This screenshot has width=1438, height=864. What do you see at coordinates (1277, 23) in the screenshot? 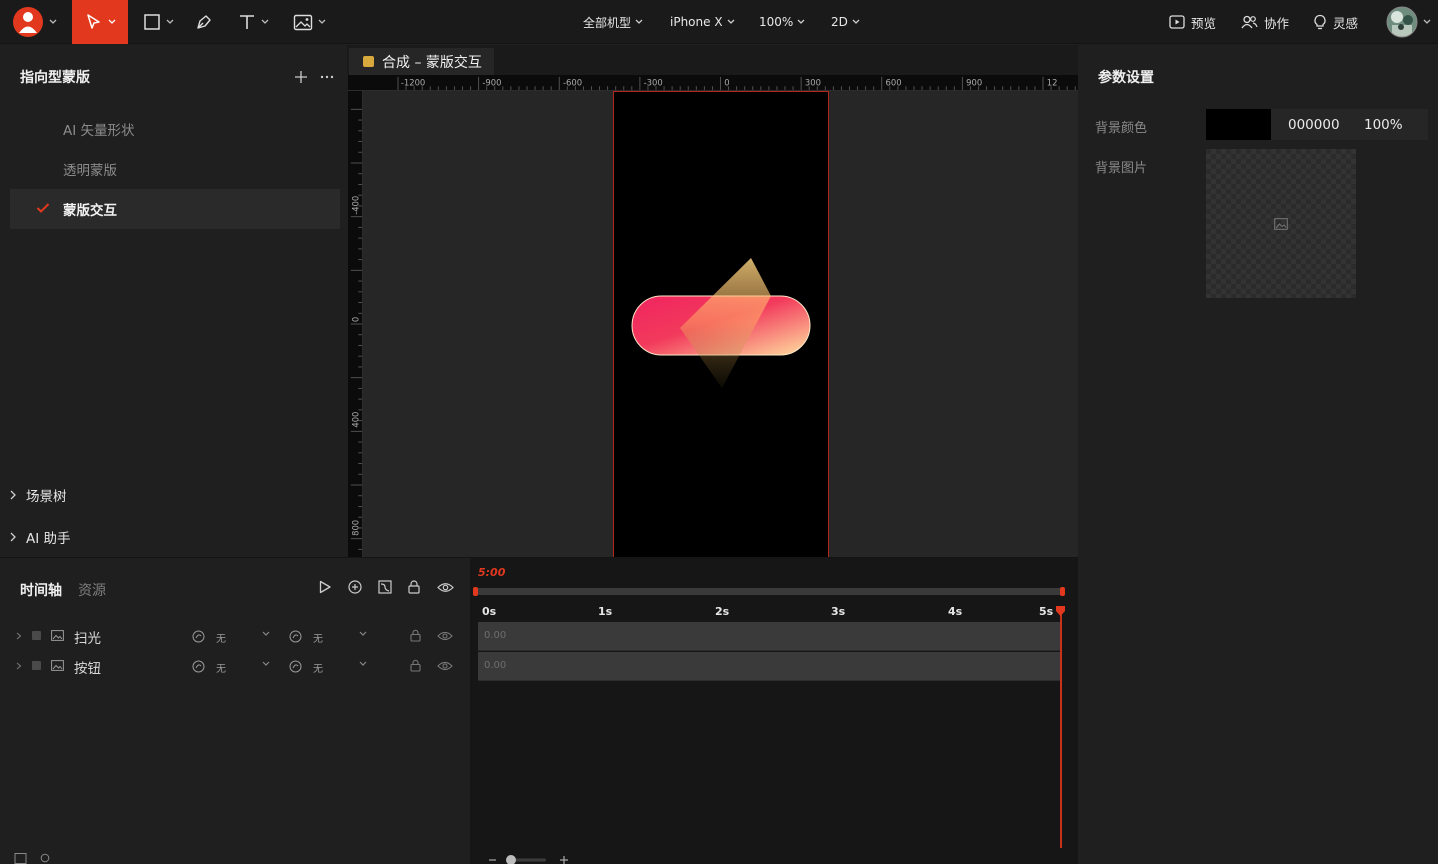
I see `collaborate-label: 协作` at bounding box center [1277, 23].